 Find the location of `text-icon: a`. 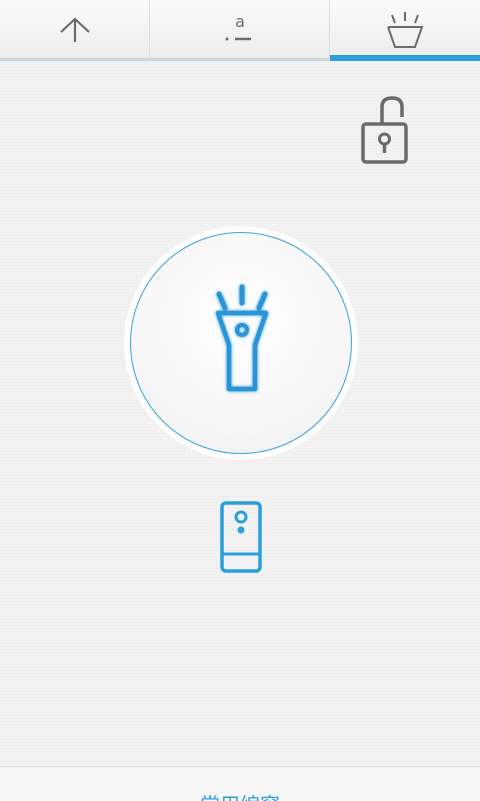

text-icon: a is located at coordinates (238, 27).